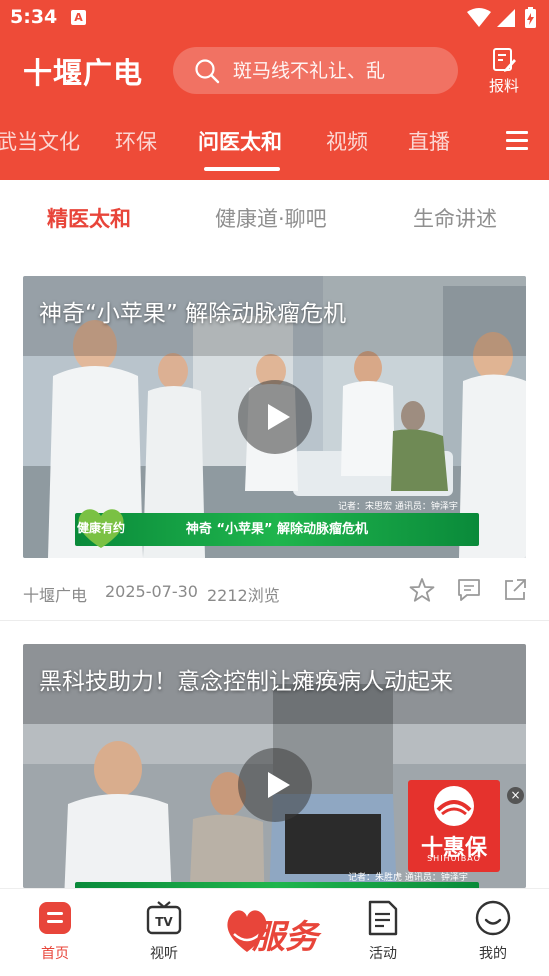 This screenshot has height=976, width=549. Describe the element at coordinates (493, 918) in the screenshot. I see `smiley-profile-icon` at that location.